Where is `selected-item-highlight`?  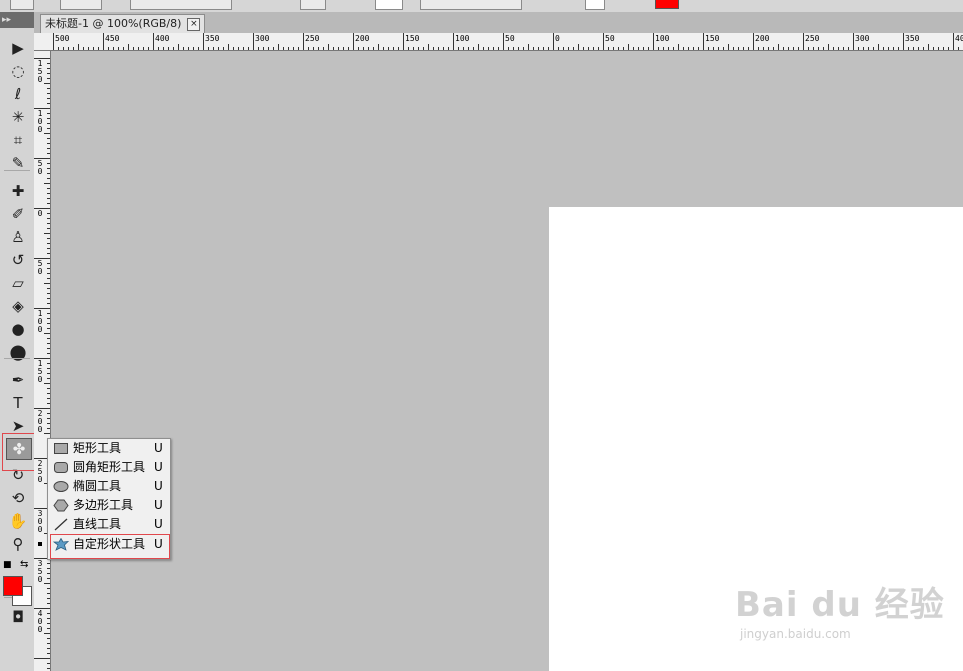 selected-item-highlight is located at coordinates (110, 546).